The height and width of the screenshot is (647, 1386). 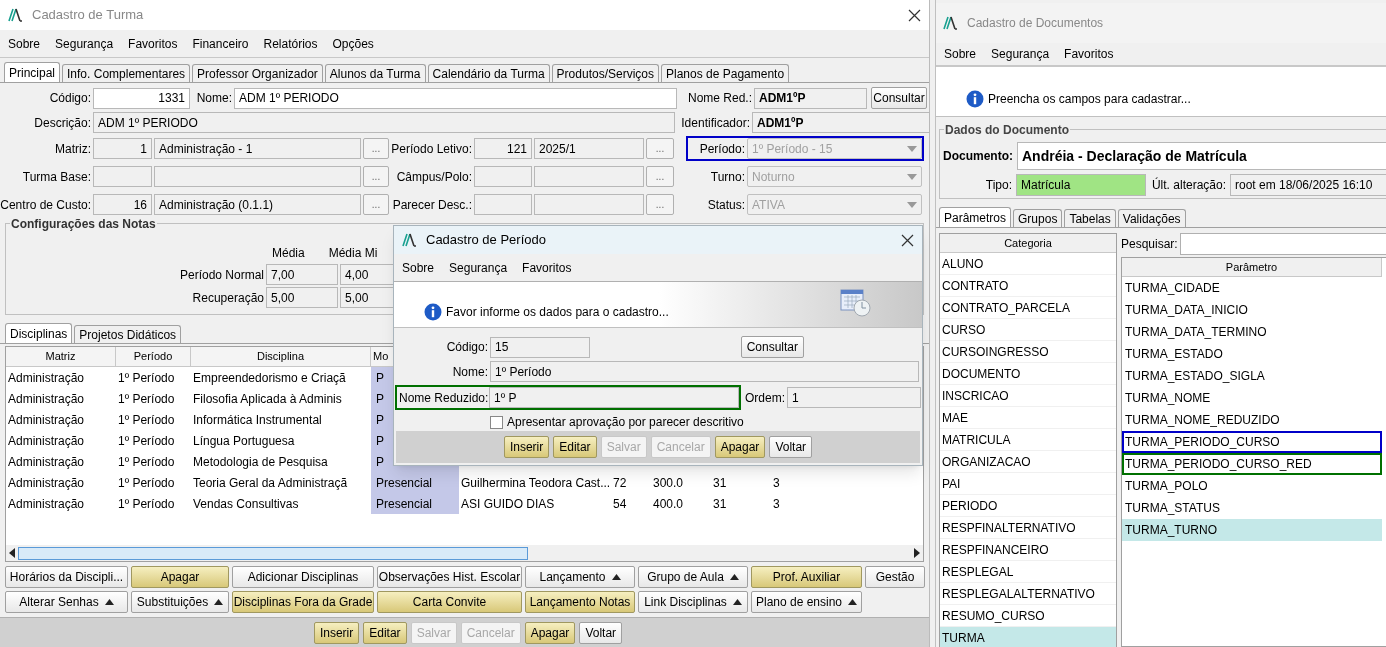 I want to click on button: Lançamento, so click(x=580, y=577).